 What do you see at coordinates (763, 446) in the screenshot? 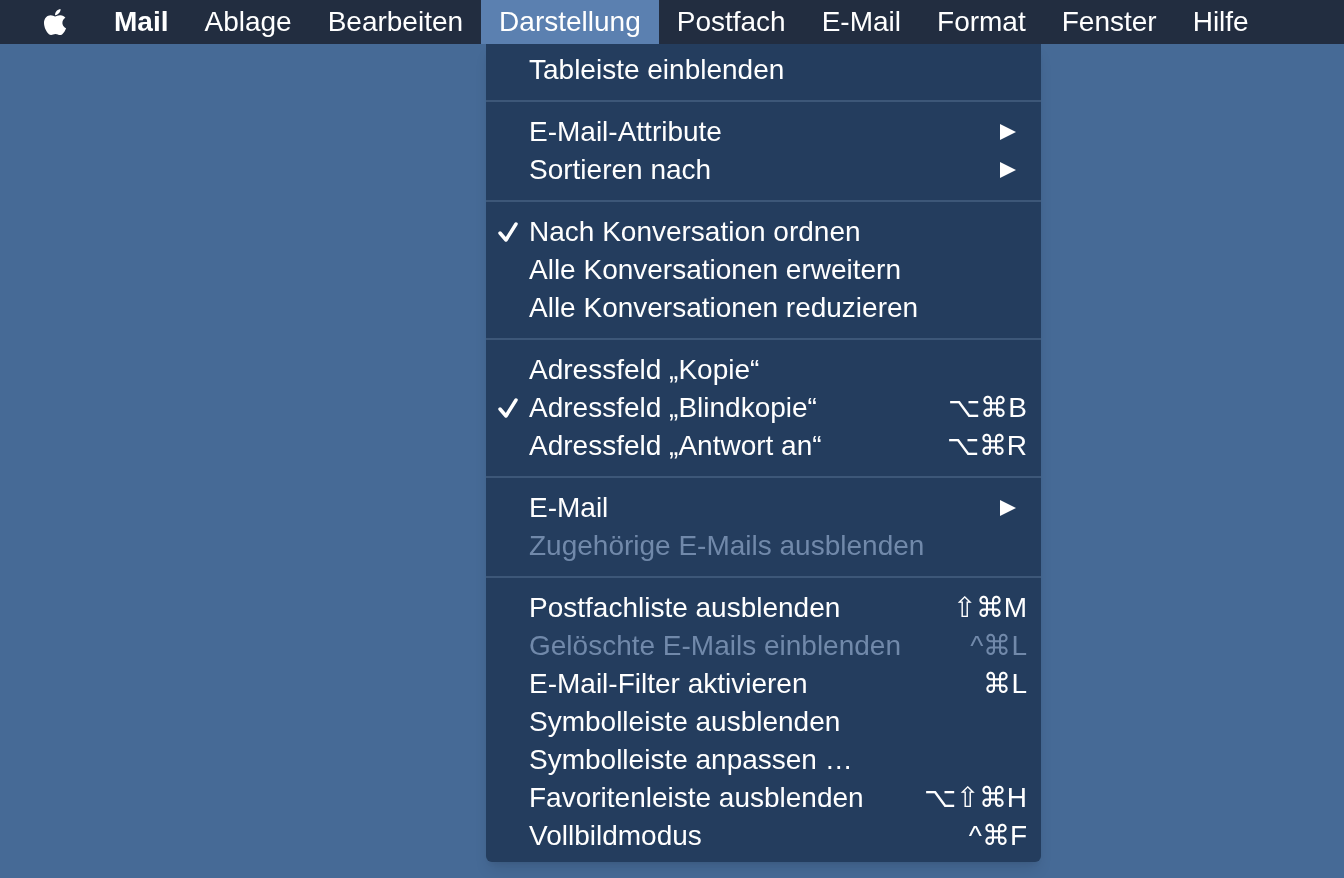
I see `menu-item: Adressfeld „Antwort an“ ⌥⌘R` at bounding box center [763, 446].